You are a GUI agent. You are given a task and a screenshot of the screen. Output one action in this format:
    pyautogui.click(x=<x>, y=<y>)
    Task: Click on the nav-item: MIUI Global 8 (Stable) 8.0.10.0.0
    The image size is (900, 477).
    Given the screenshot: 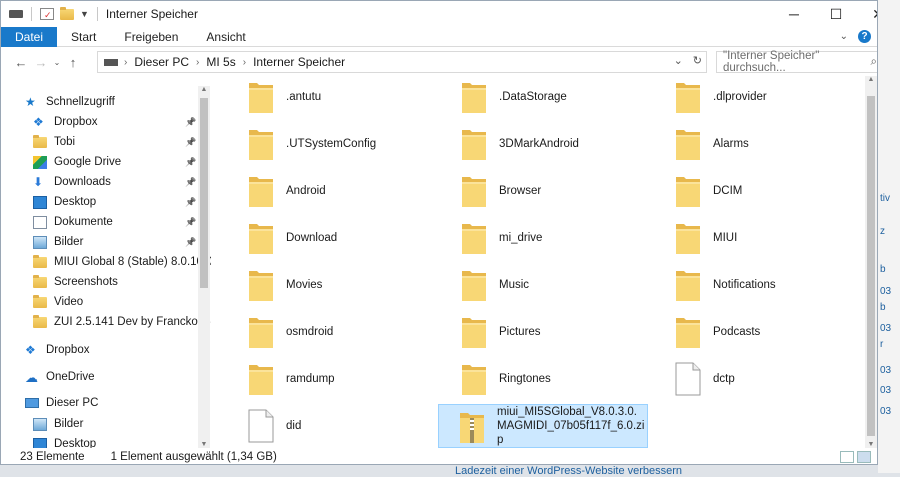 What is the action you would take?
    pyautogui.click(x=106, y=262)
    